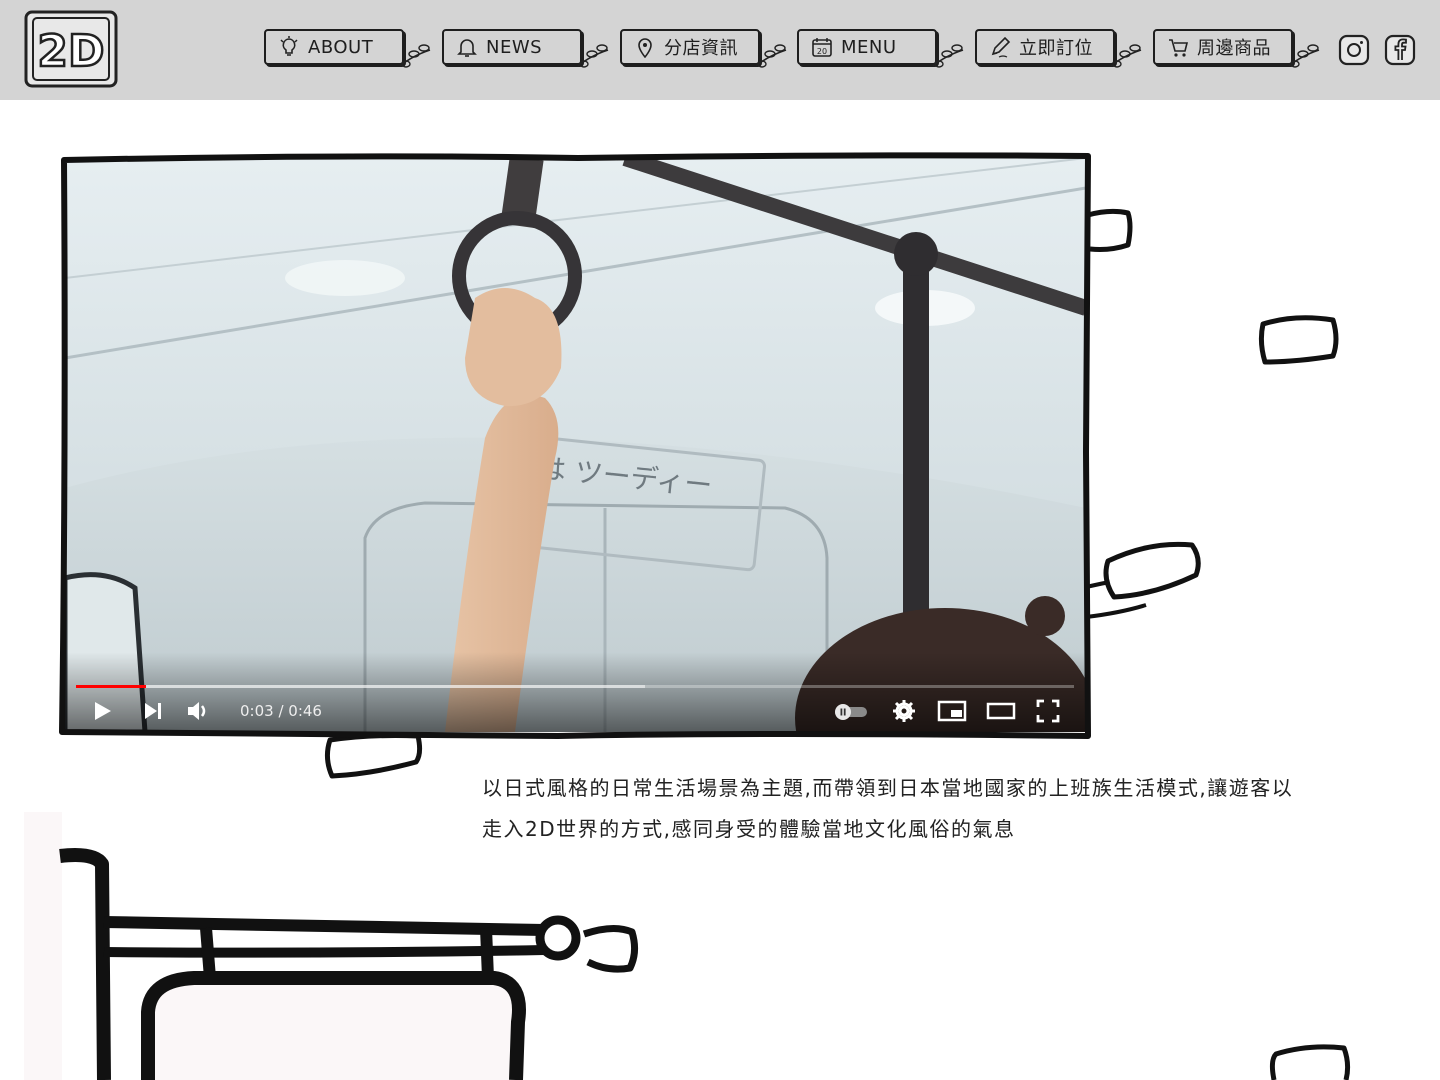 The height and width of the screenshot is (1080, 1440). Describe the element at coordinates (645, 48) in the screenshot. I see `map-pin-icon` at that location.